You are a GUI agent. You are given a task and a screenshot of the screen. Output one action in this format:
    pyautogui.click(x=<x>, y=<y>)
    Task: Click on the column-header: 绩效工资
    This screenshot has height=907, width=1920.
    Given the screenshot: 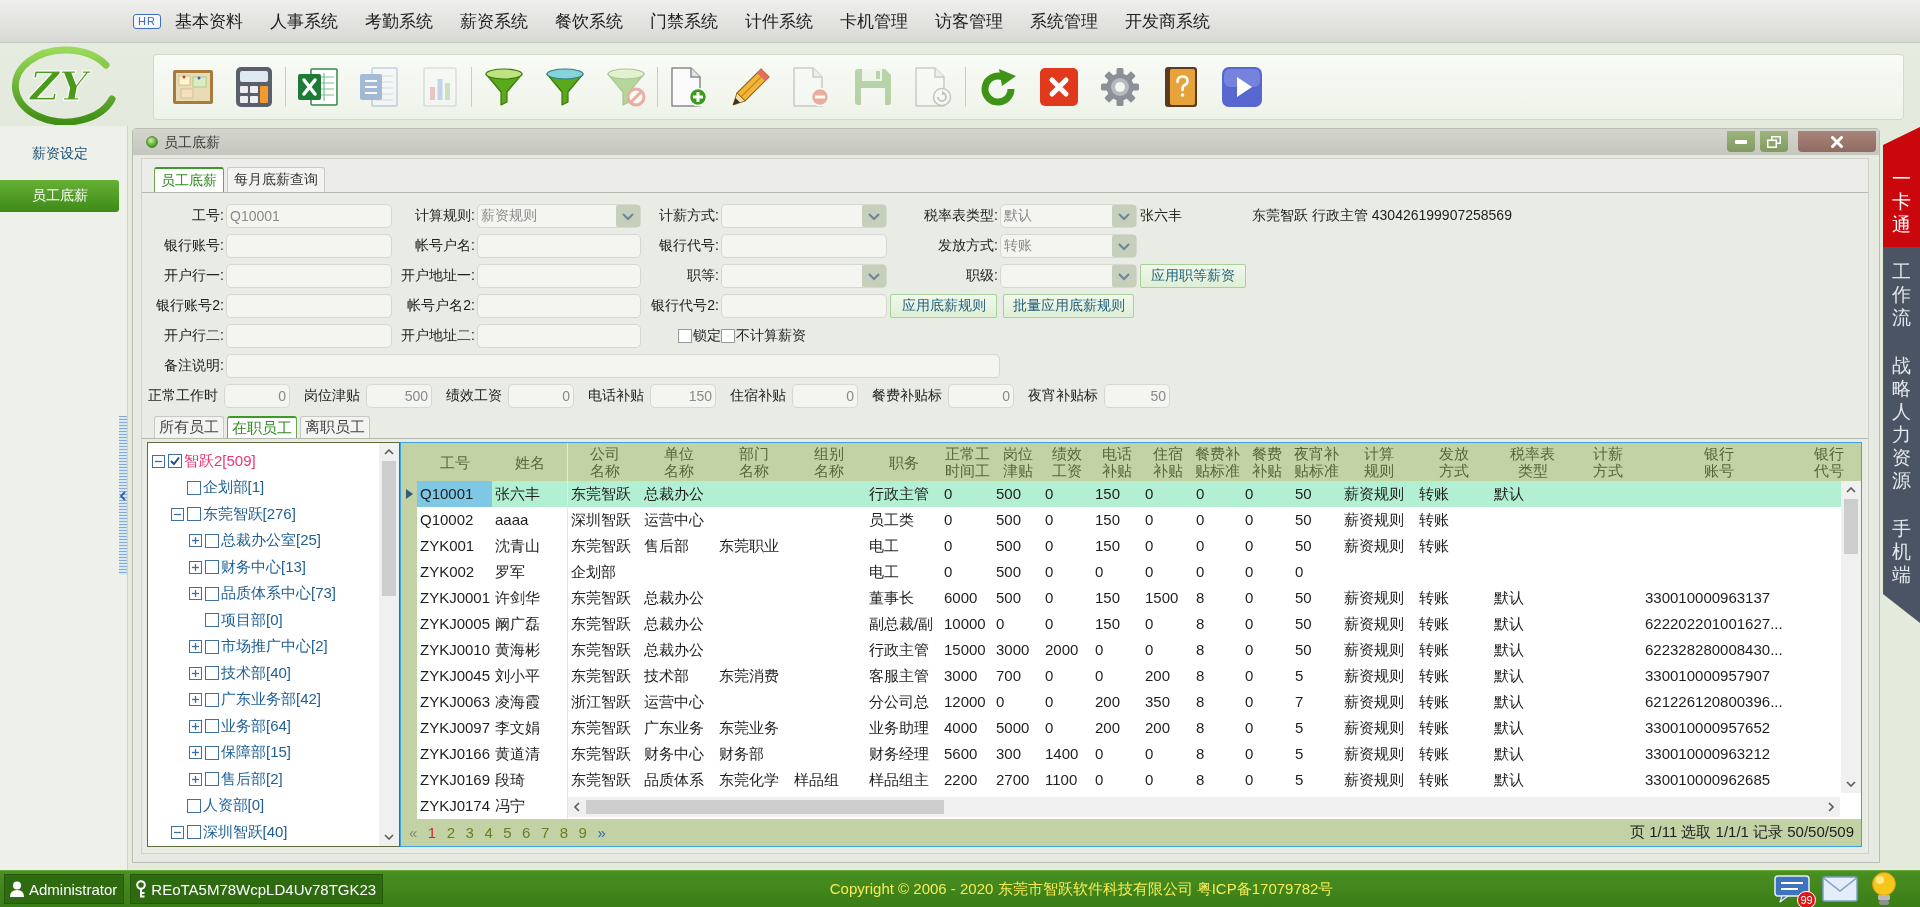 What is the action you would take?
    pyautogui.click(x=1067, y=462)
    